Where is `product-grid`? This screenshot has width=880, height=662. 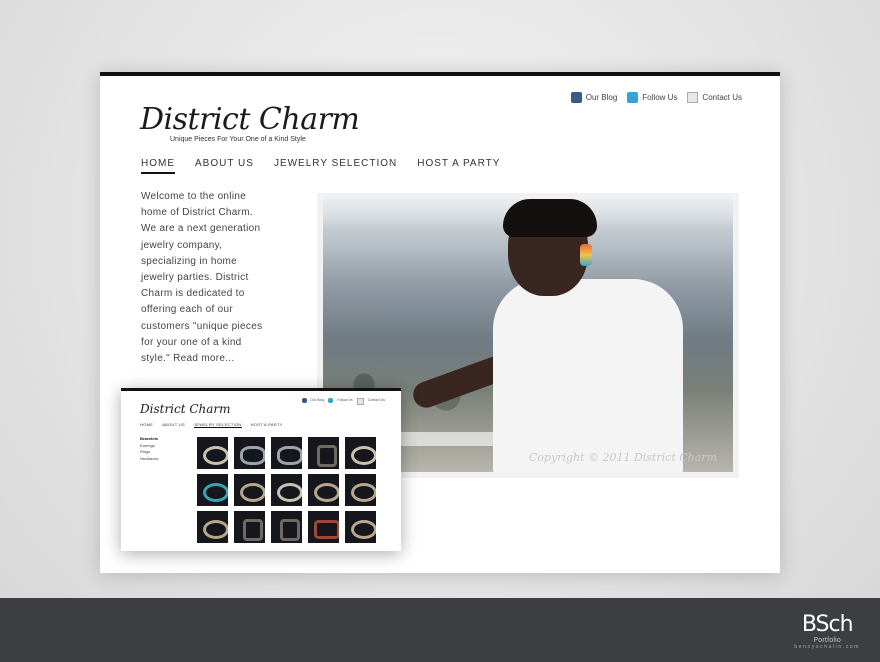 product-grid is located at coordinates (286, 490).